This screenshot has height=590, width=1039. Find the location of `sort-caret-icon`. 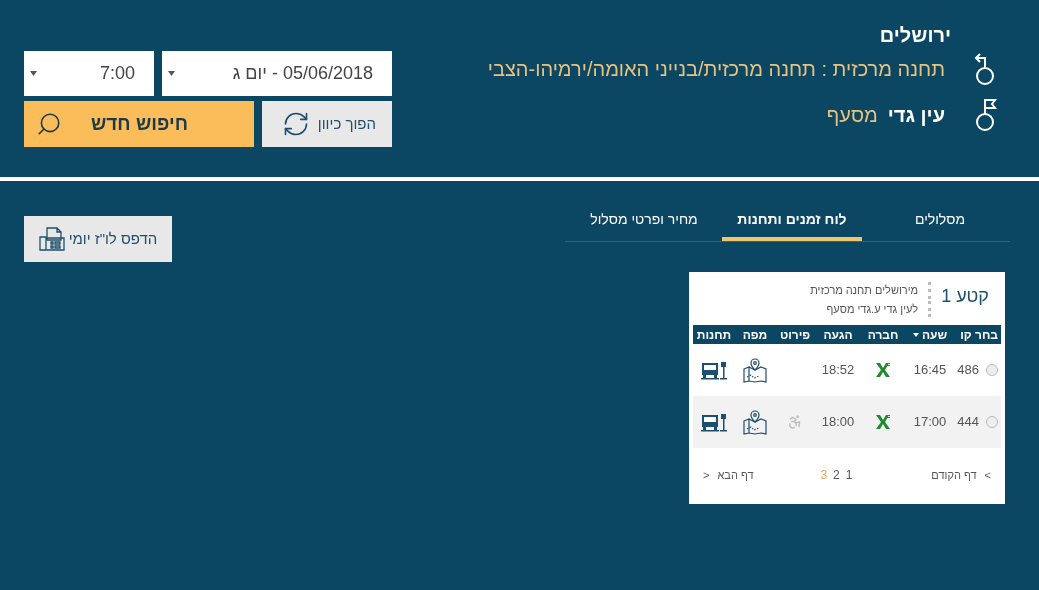

sort-caret-icon is located at coordinates (915, 334).